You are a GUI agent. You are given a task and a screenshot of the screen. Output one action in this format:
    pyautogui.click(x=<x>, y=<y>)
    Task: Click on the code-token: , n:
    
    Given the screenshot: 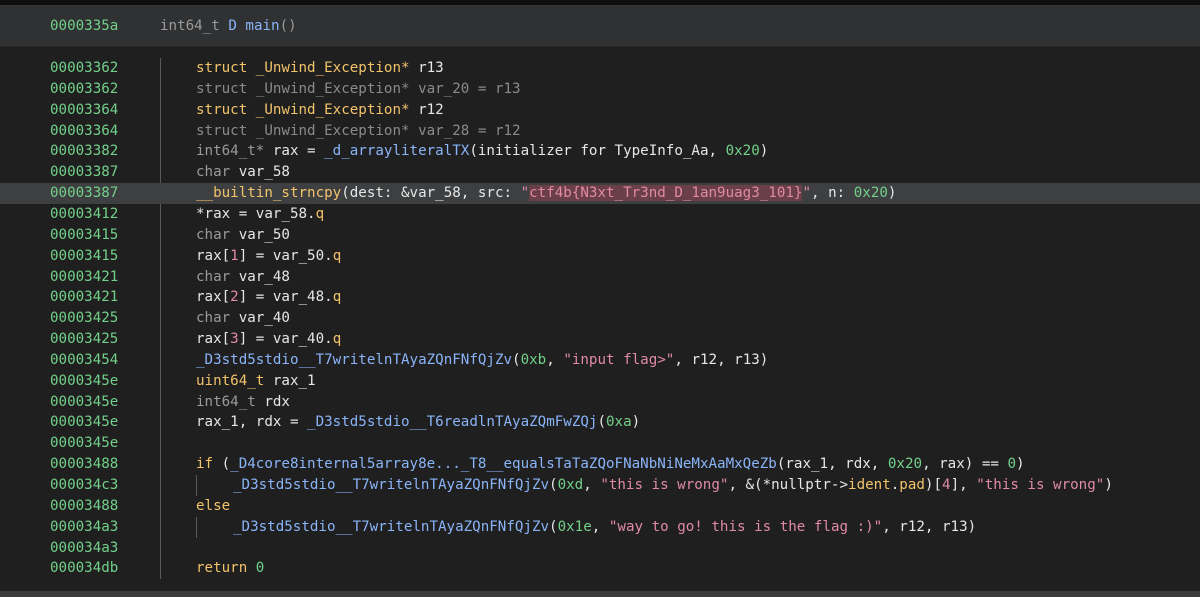 What is the action you would take?
    pyautogui.click(x=832, y=193)
    